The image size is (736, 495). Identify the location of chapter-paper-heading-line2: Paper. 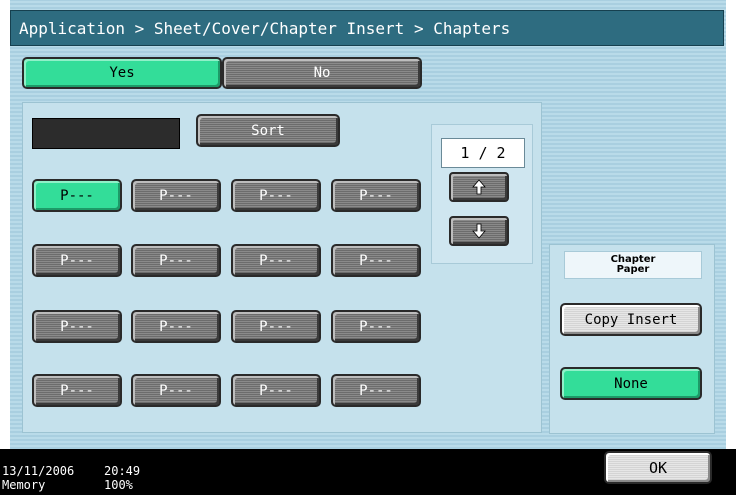
(633, 269).